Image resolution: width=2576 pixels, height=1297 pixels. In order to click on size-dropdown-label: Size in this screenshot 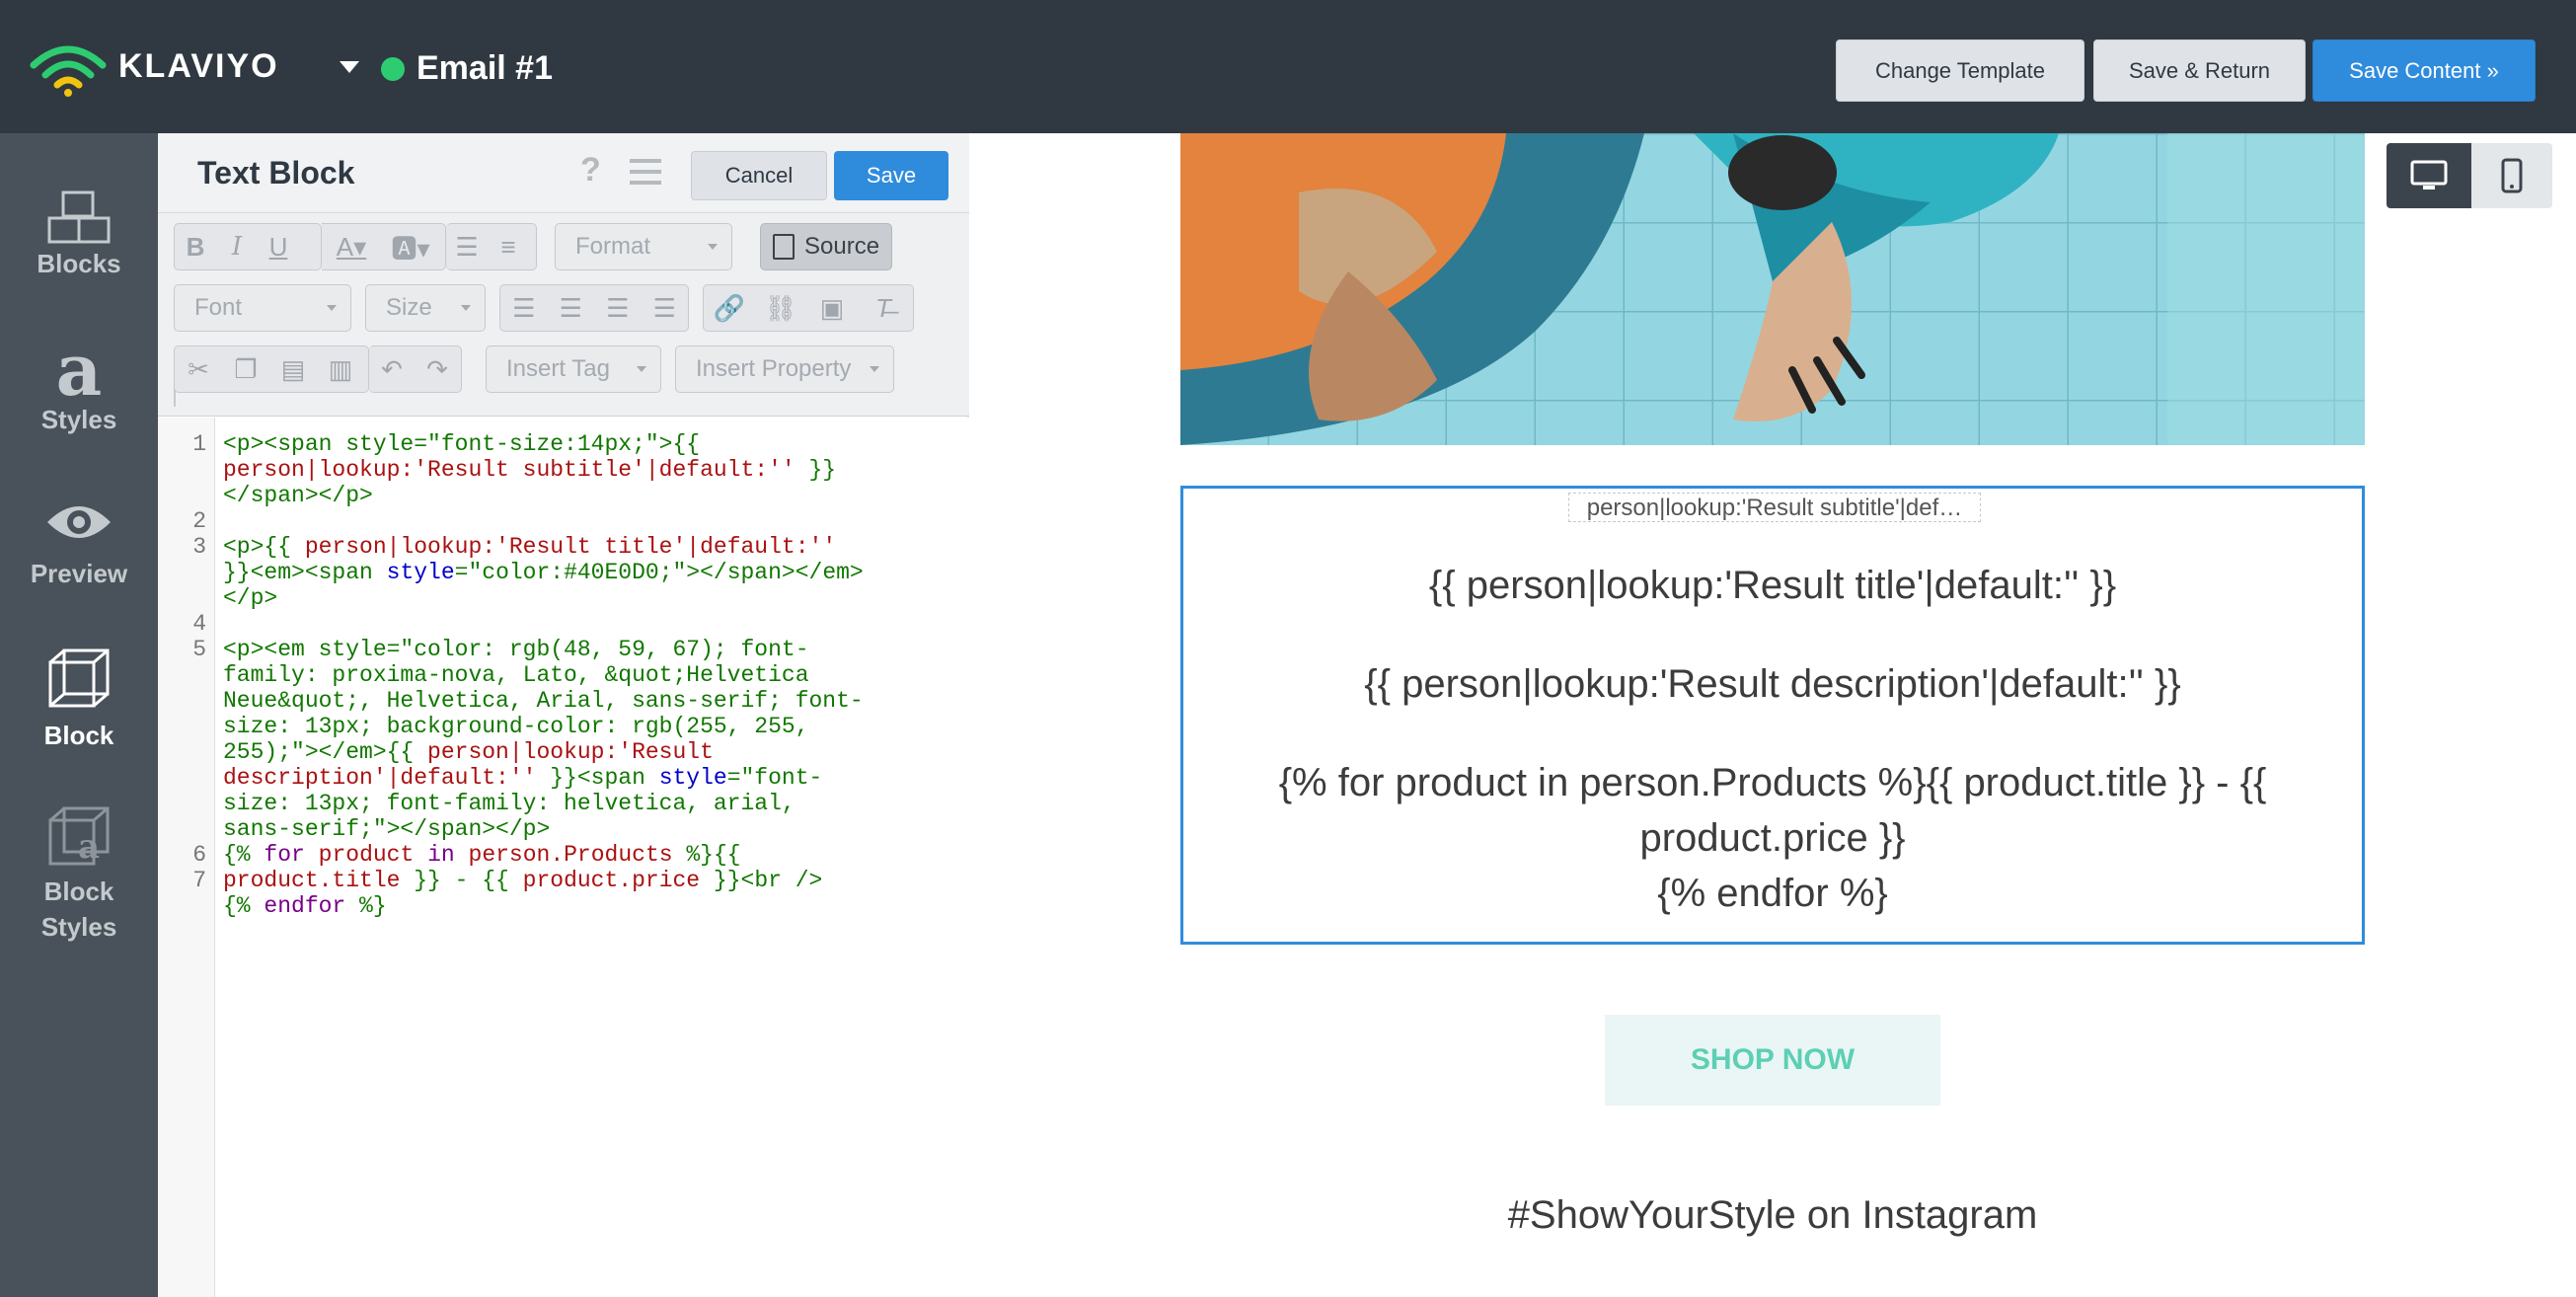, I will do `click(409, 307)`.